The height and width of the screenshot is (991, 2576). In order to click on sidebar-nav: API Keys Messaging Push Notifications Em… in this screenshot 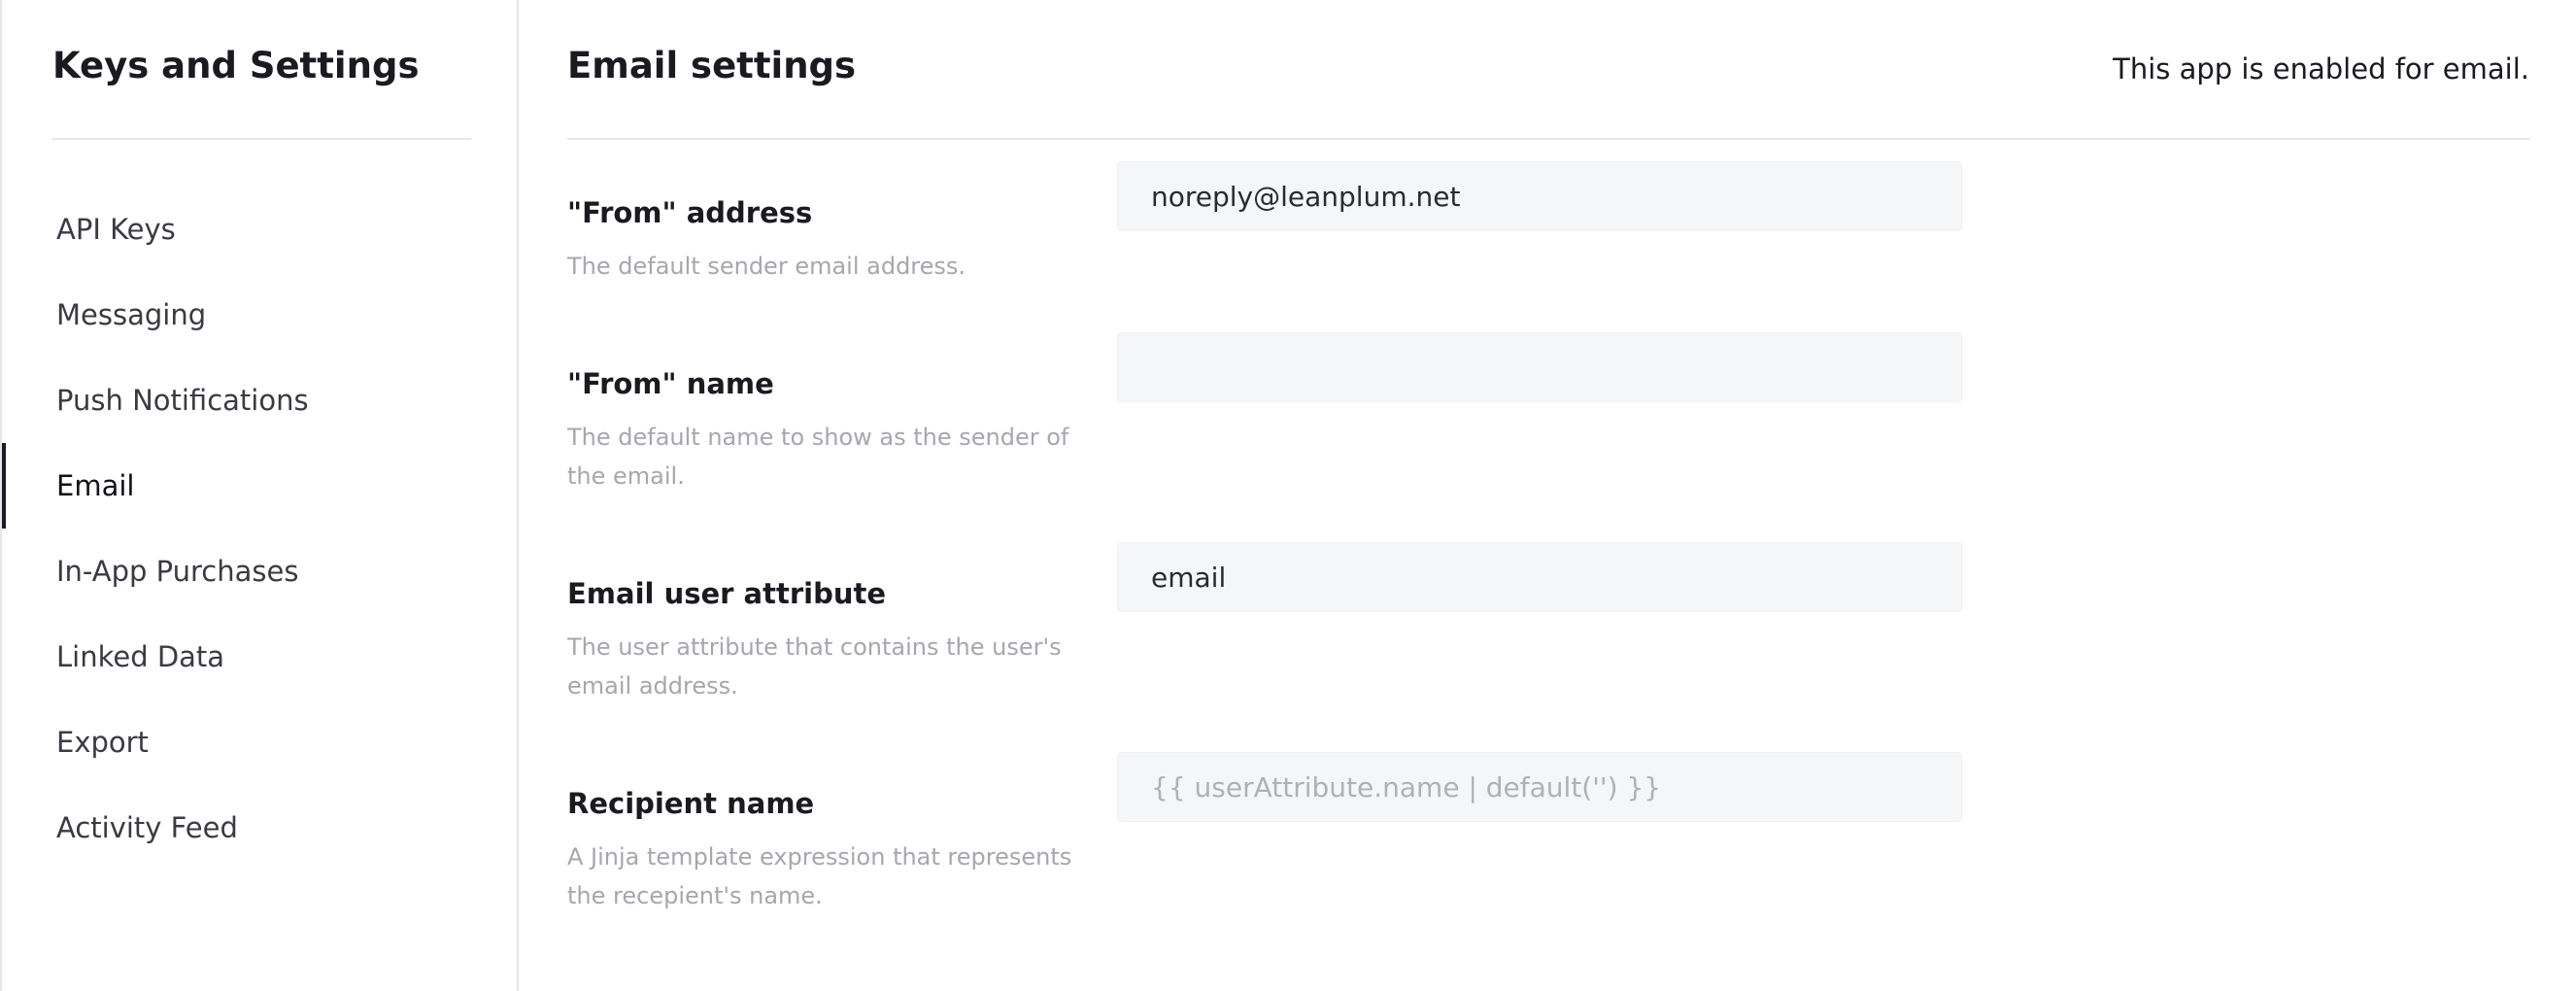, I will do `click(259, 529)`.